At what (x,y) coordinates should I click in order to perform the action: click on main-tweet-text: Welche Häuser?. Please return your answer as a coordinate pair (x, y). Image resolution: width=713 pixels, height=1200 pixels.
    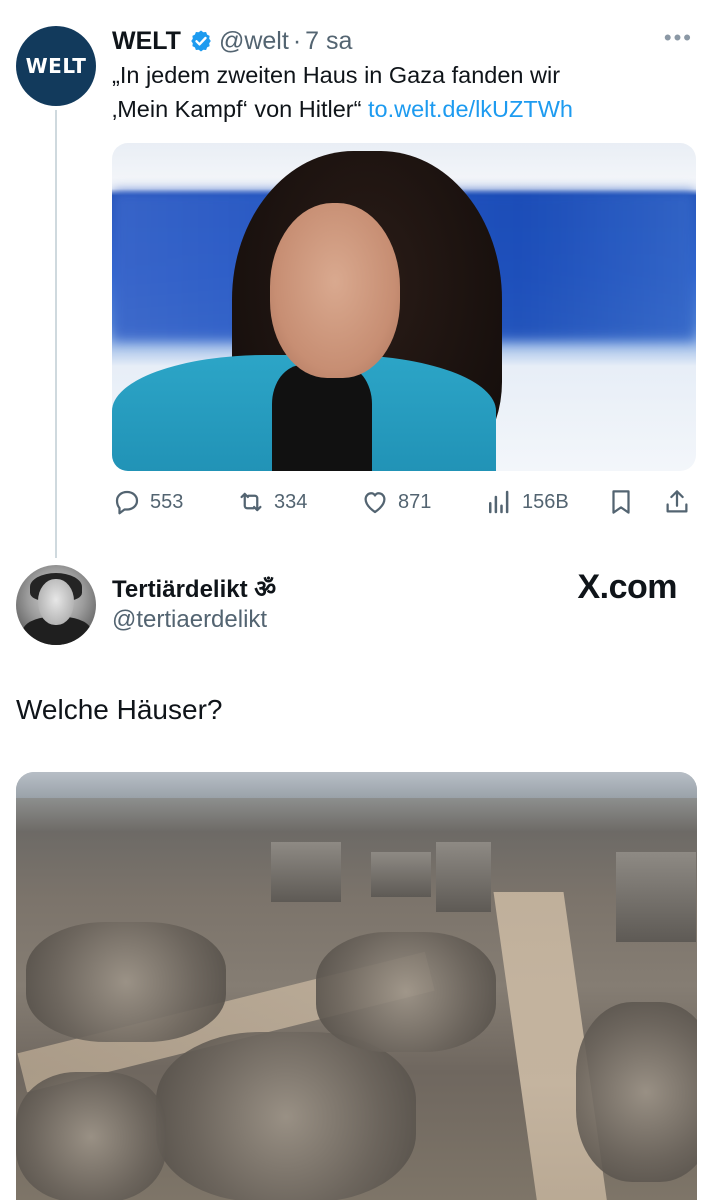
    Looking at the image, I should click on (119, 709).